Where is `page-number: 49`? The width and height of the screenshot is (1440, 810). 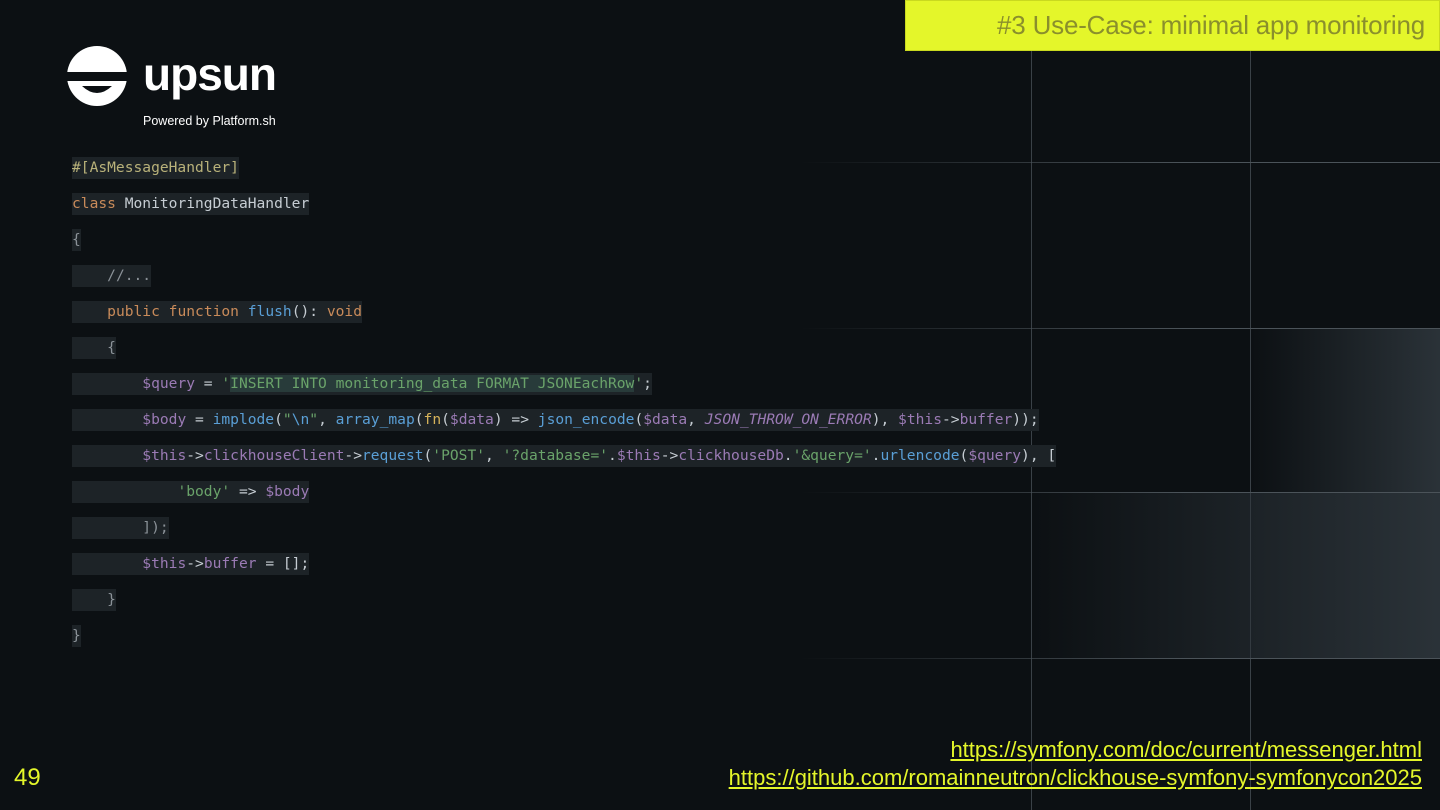
page-number: 49 is located at coordinates (27, 777).